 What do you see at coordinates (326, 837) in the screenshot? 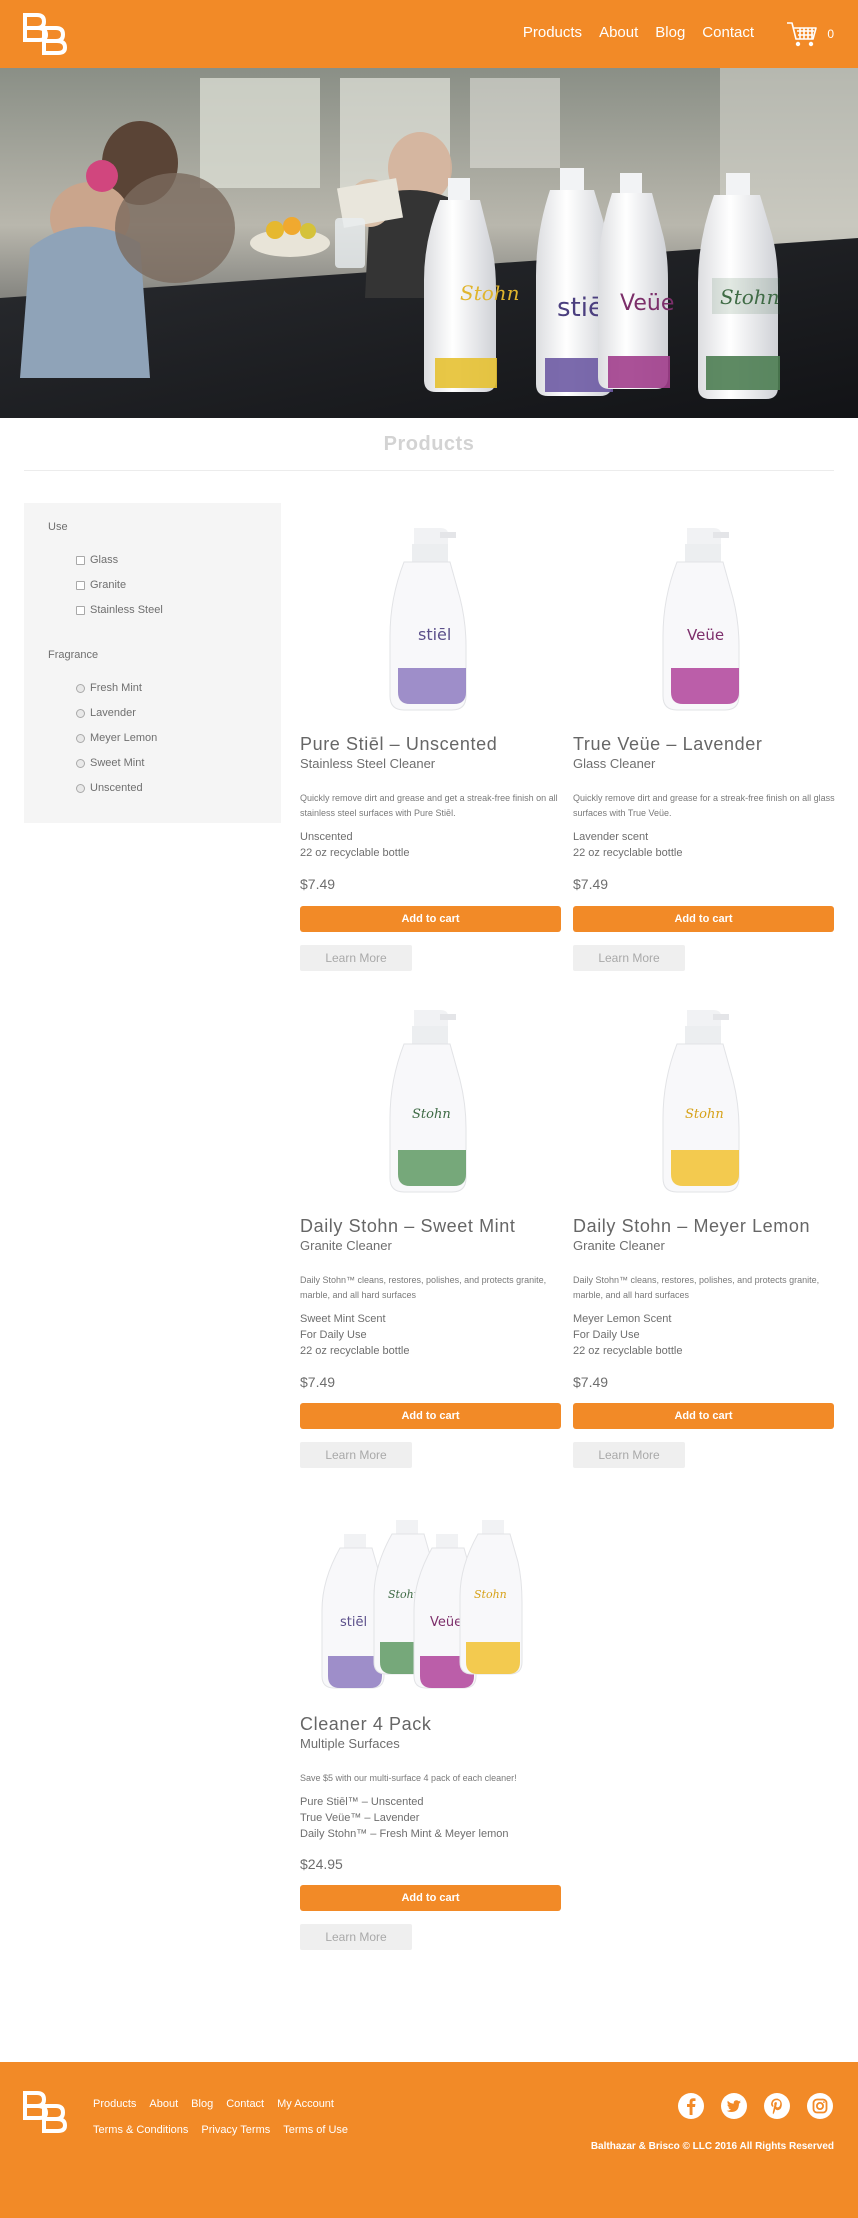
I see `product-detail: Unscented` at bounding box center [326, 837].